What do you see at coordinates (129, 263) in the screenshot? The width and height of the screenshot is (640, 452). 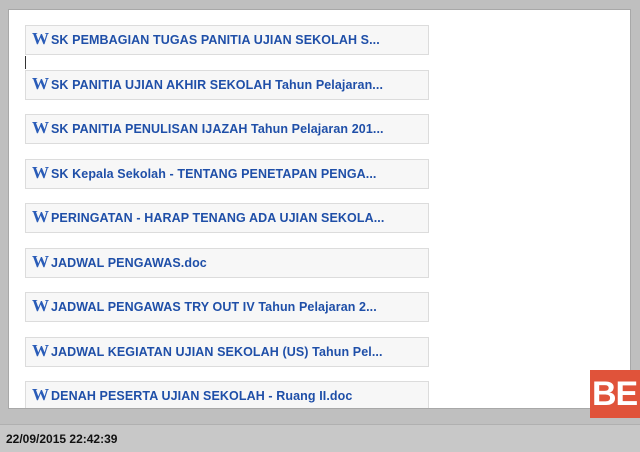 I see `file-link: JADWAL PENGAWAS.doc` at bounding box center [129, 263].